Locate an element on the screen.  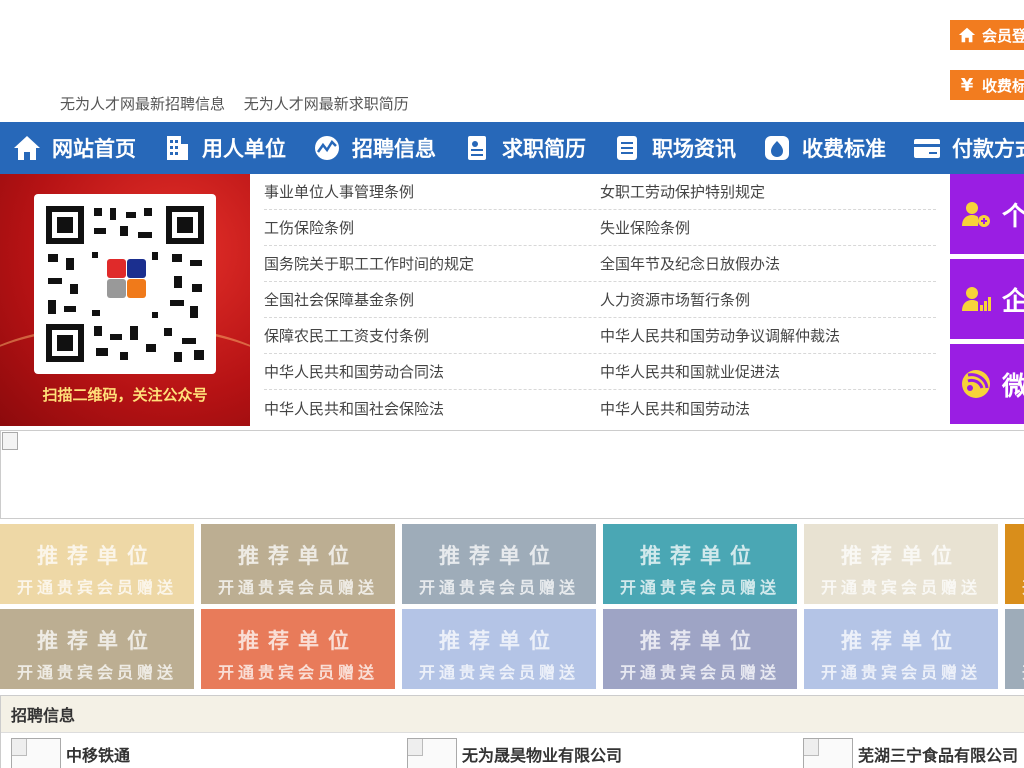
law-link: 中华人民共和国劳动法 is located at coordinates (768, 408).